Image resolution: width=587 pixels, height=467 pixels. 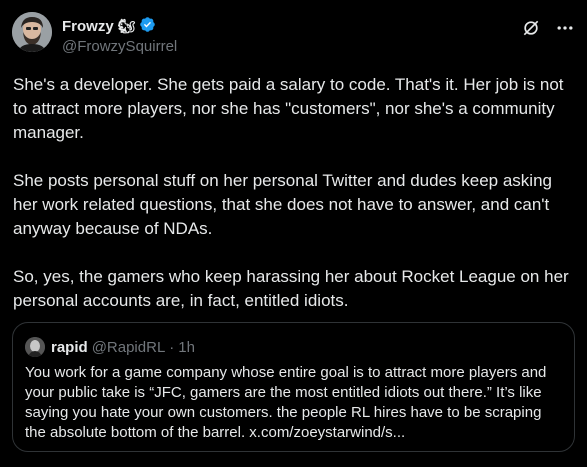 What do you see at coordinates (32, 32) in the screenshot?
I see `author-avatar` at bounding box center [32, 32].